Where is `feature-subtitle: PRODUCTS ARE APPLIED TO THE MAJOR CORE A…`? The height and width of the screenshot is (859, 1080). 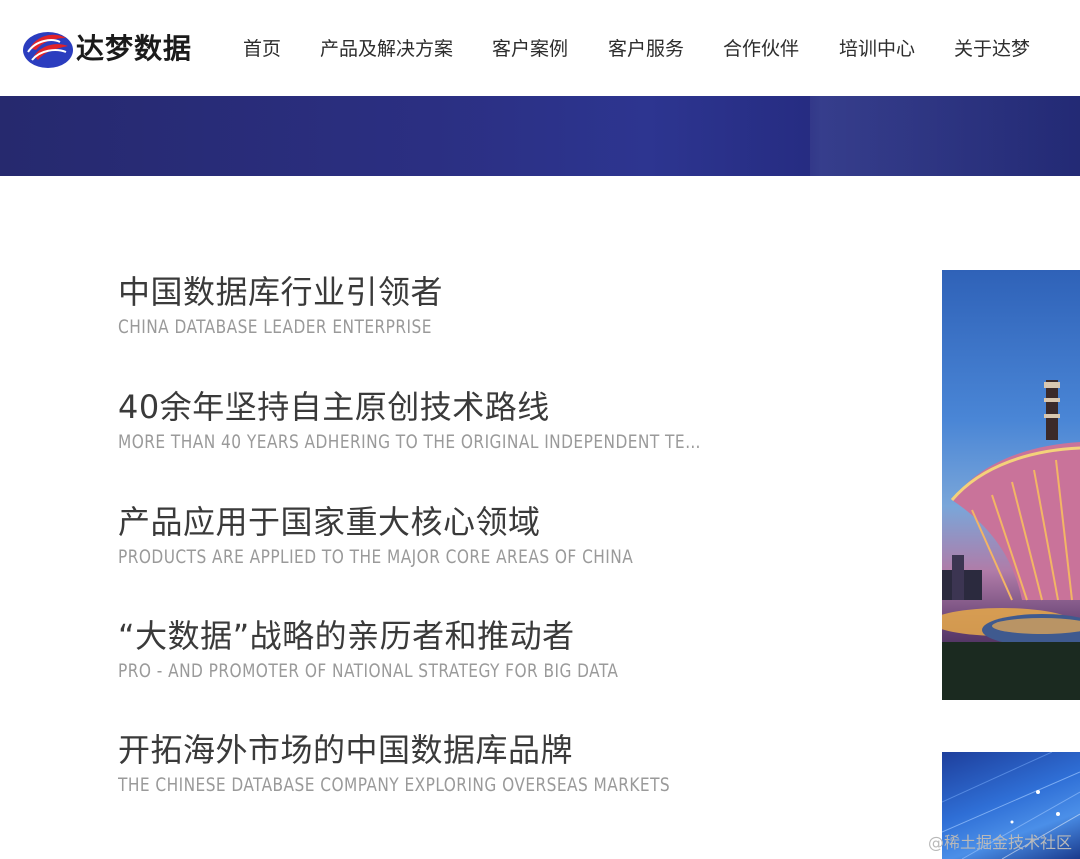 feature-subtitle: PRODUCTS ARE APPLIED TO THE MAJOR CORE A… is located at coordinates (376, 557).